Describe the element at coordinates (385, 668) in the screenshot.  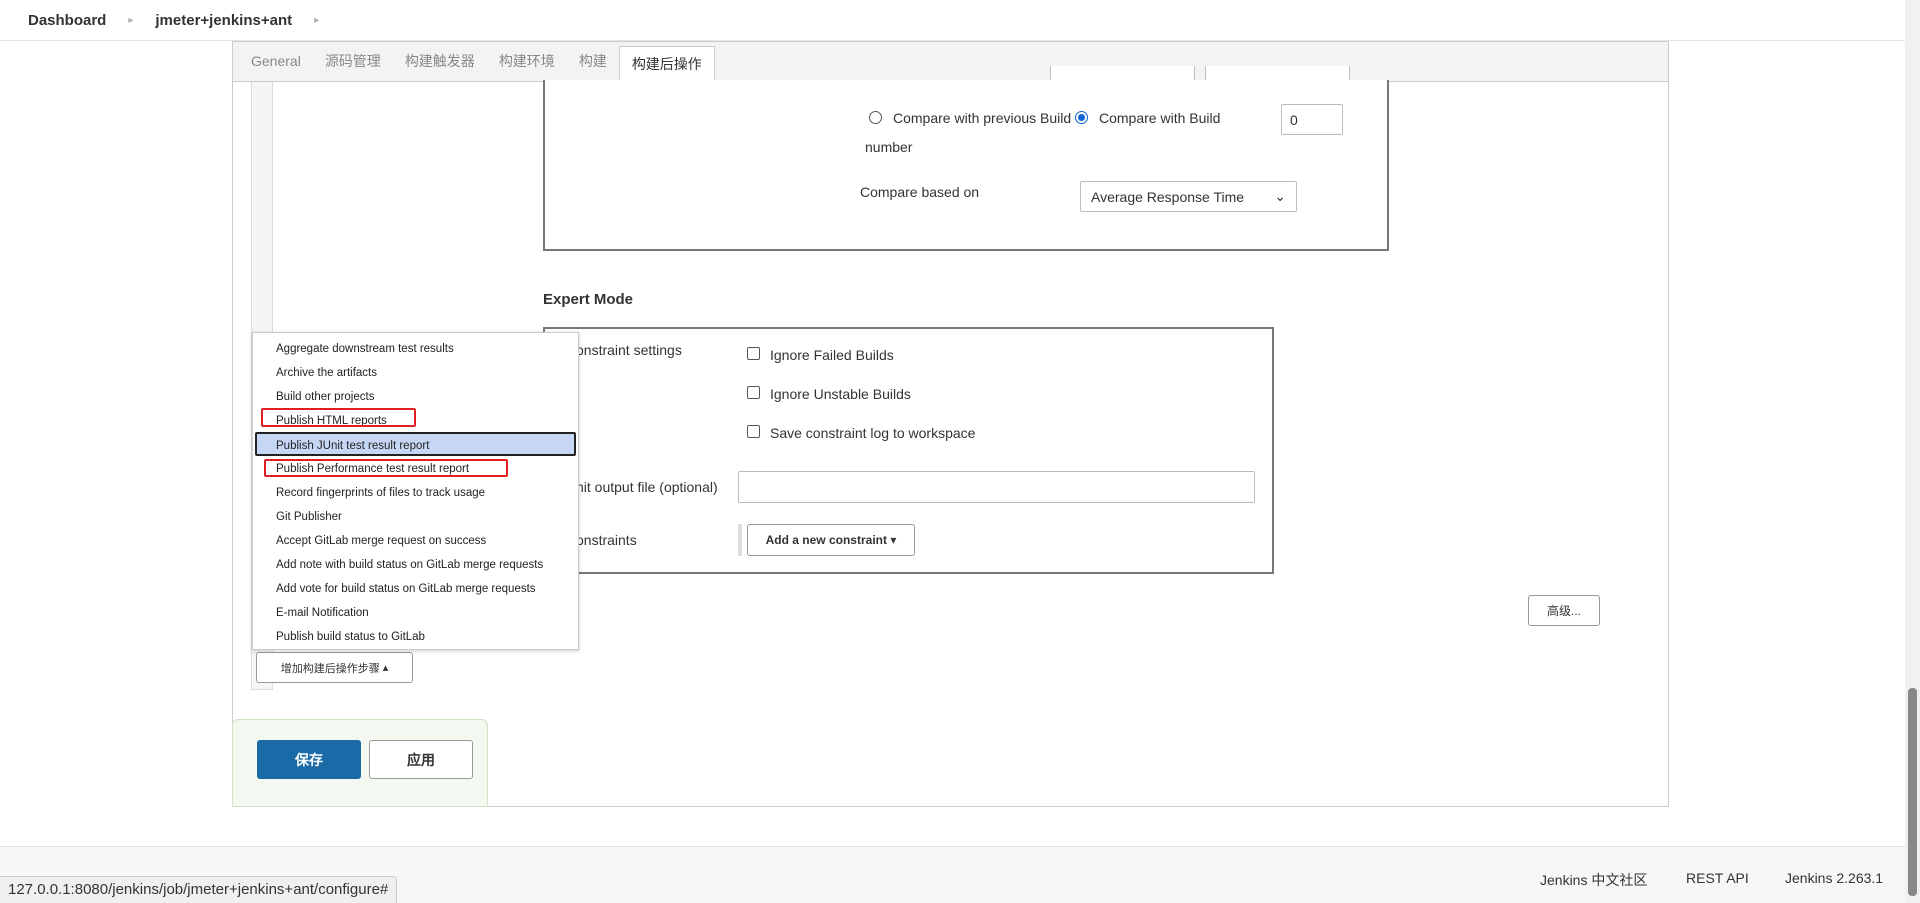
I see `caret-up-icon: ▴` at that location.